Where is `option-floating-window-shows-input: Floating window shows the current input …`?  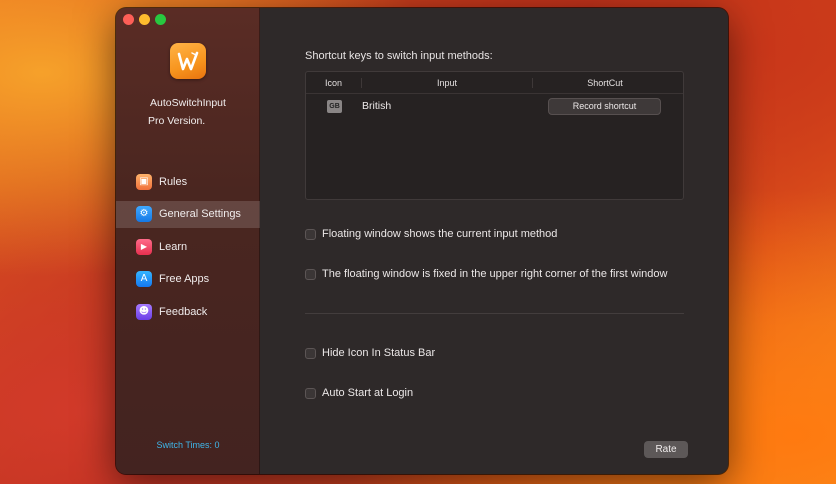
option-floating-window-shows-input: Floating window shows the current input … is located at coordinates (431, 234).